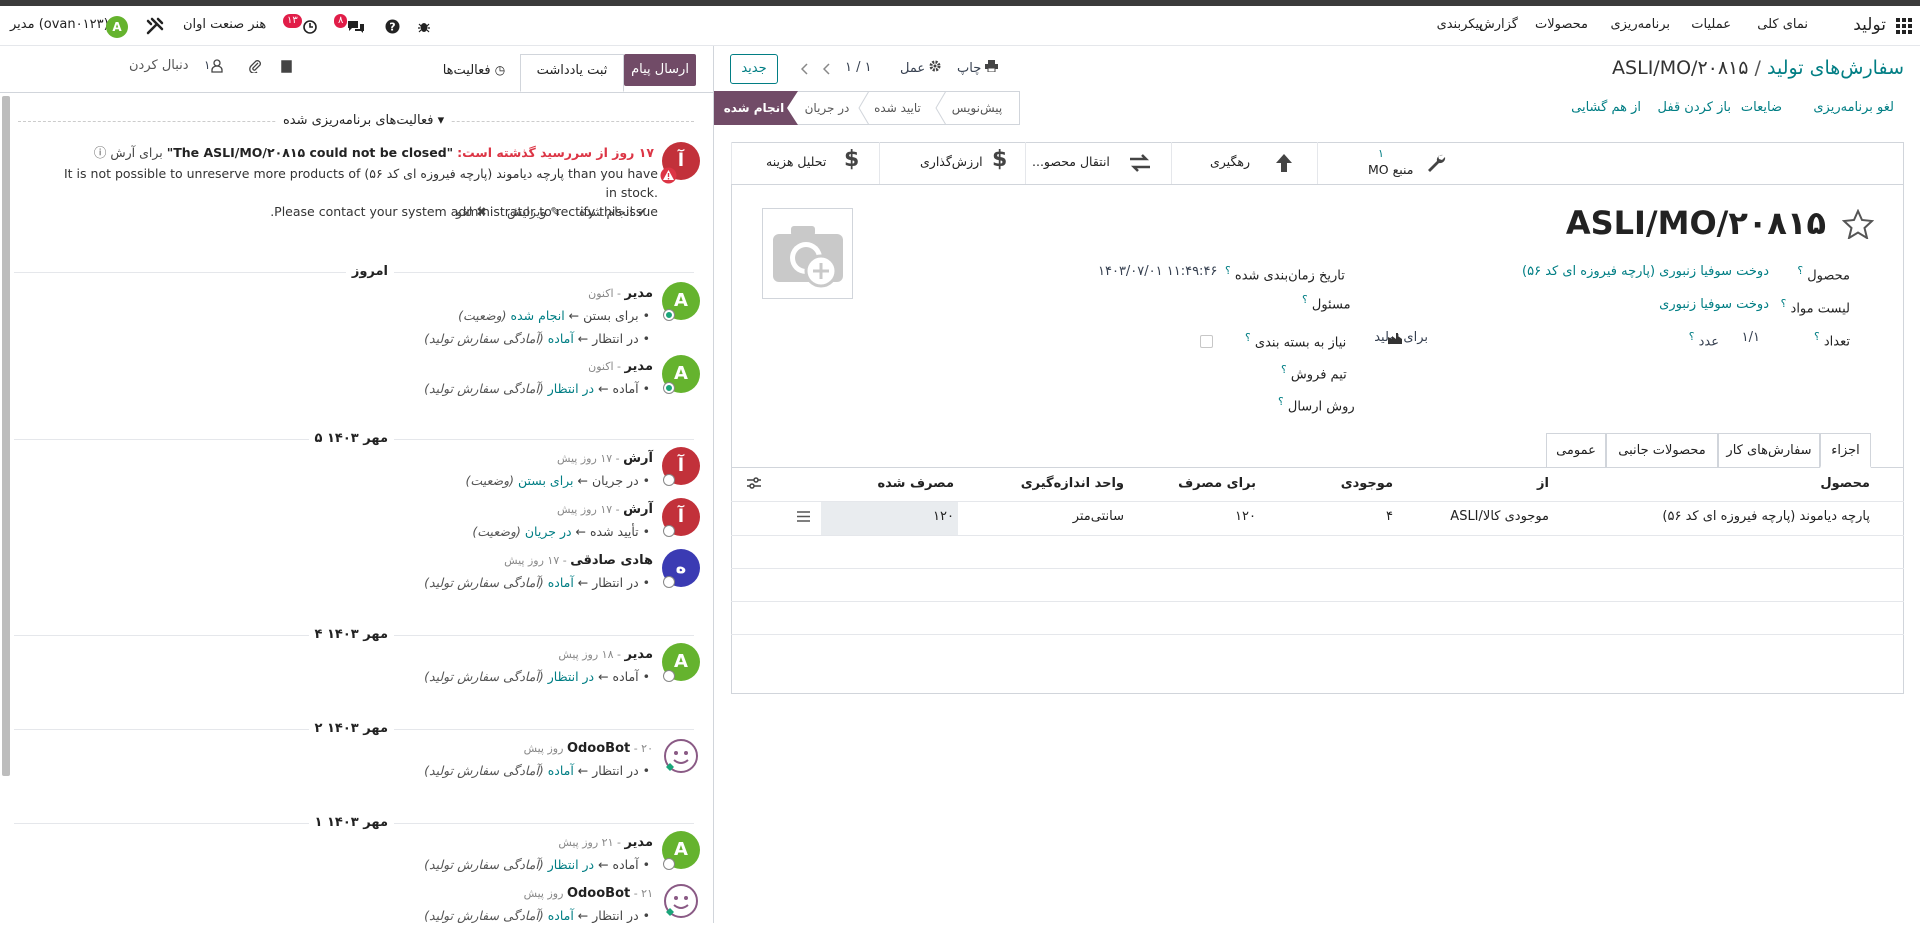 Image resolution: width=1920 pixels, height=934 pixels. I want to click on old-value: در انتظار, so click(615, 915).